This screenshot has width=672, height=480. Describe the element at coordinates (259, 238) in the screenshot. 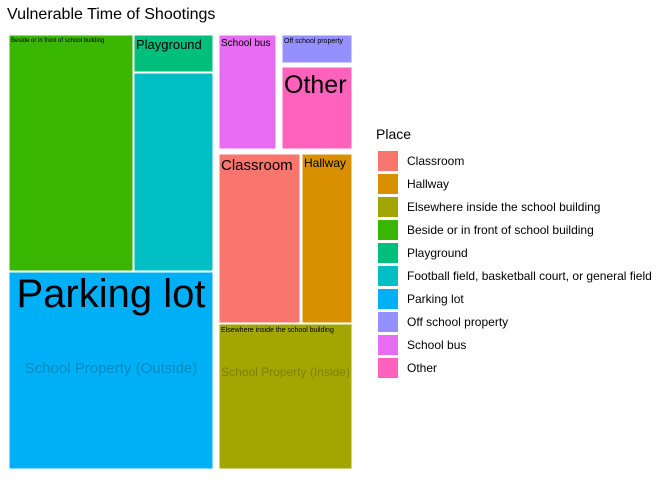

I see `tile-classroom` at that location.